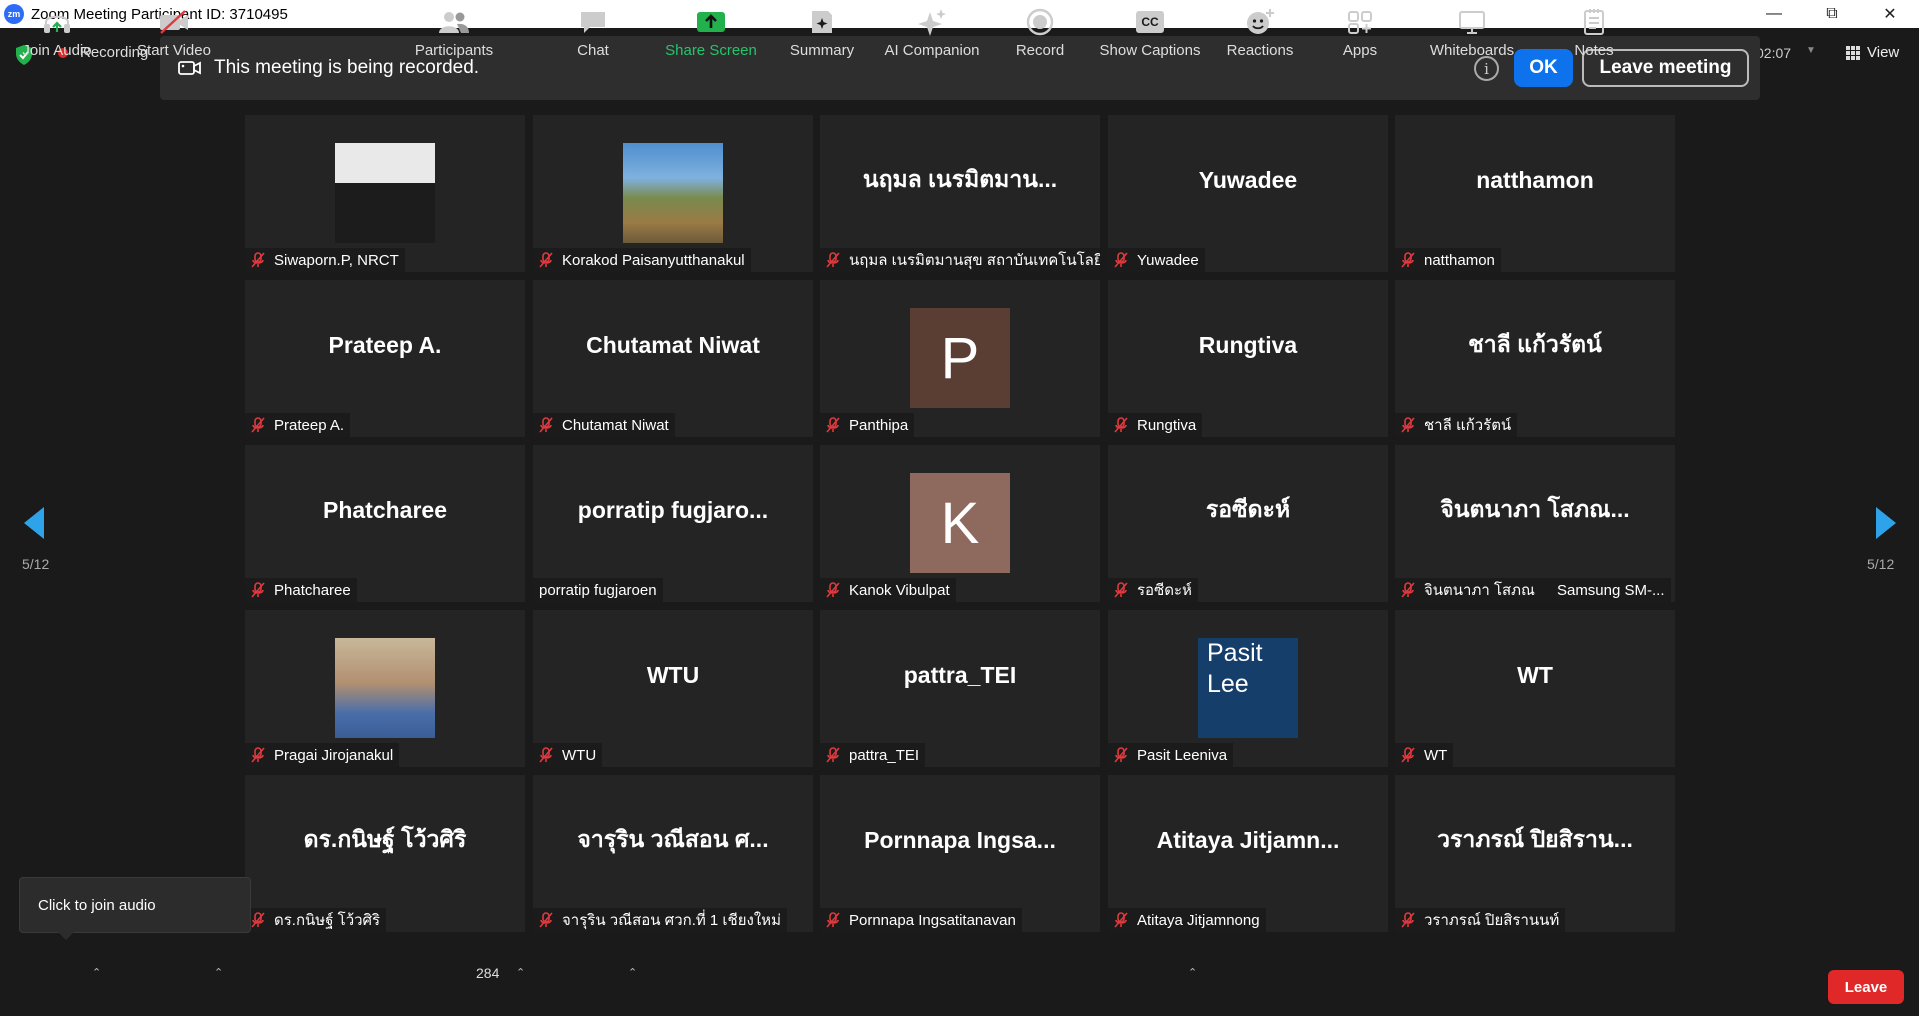 This screenshot has height=1016, width=1919. What do you see at coordinates (218, 972) in the screenshot?
I see `video-options-chevron-icon: ⌃` at bounding box center [218, 972].